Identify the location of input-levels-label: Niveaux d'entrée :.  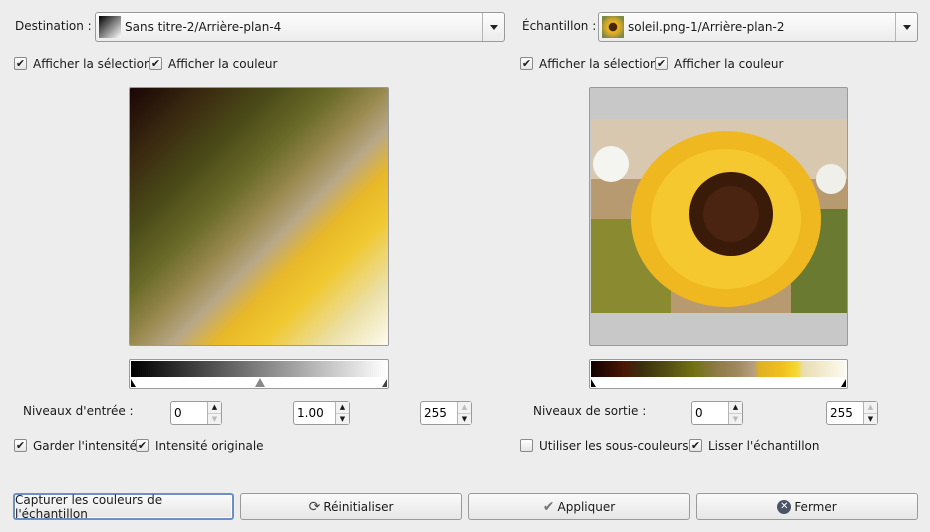
(78, 411).